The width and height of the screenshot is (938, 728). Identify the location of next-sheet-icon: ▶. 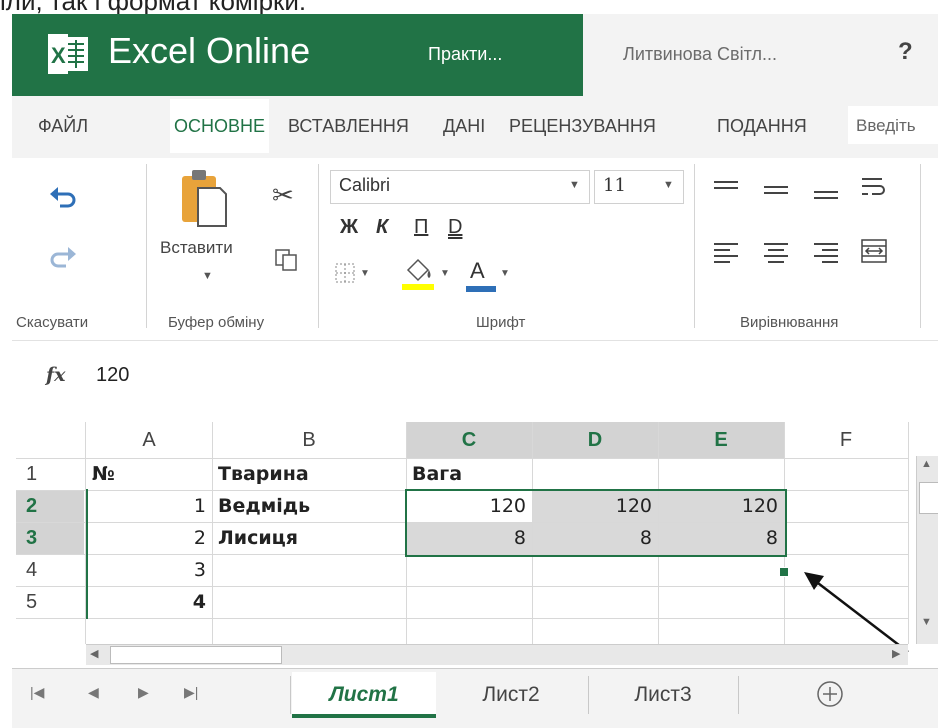
(143, 692).